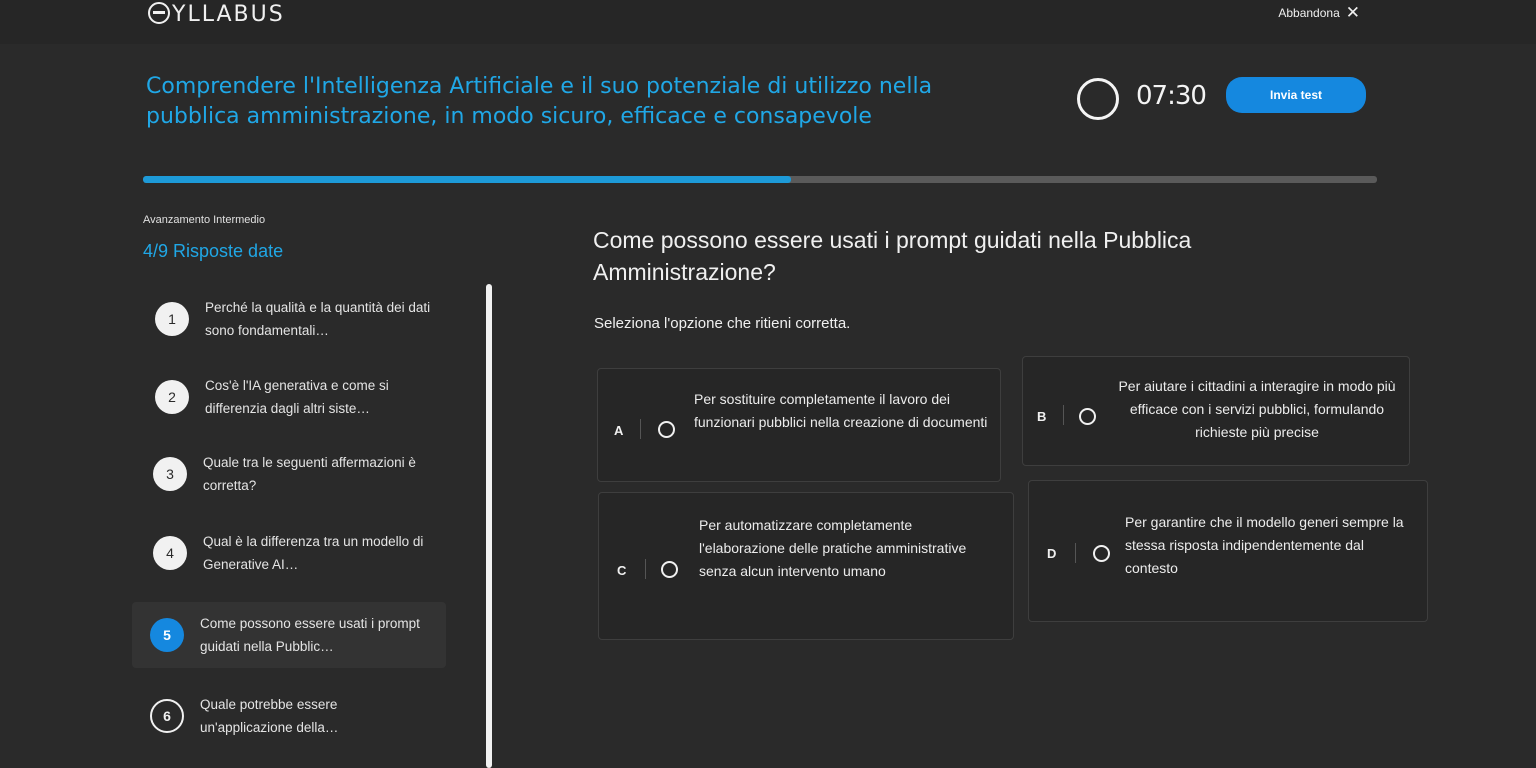 The image size is (1536, 768). What do you see at coordinates (1098, 99) in the screenshot?
I see `timer-ring-icon` at bounding box center [1098, 99].